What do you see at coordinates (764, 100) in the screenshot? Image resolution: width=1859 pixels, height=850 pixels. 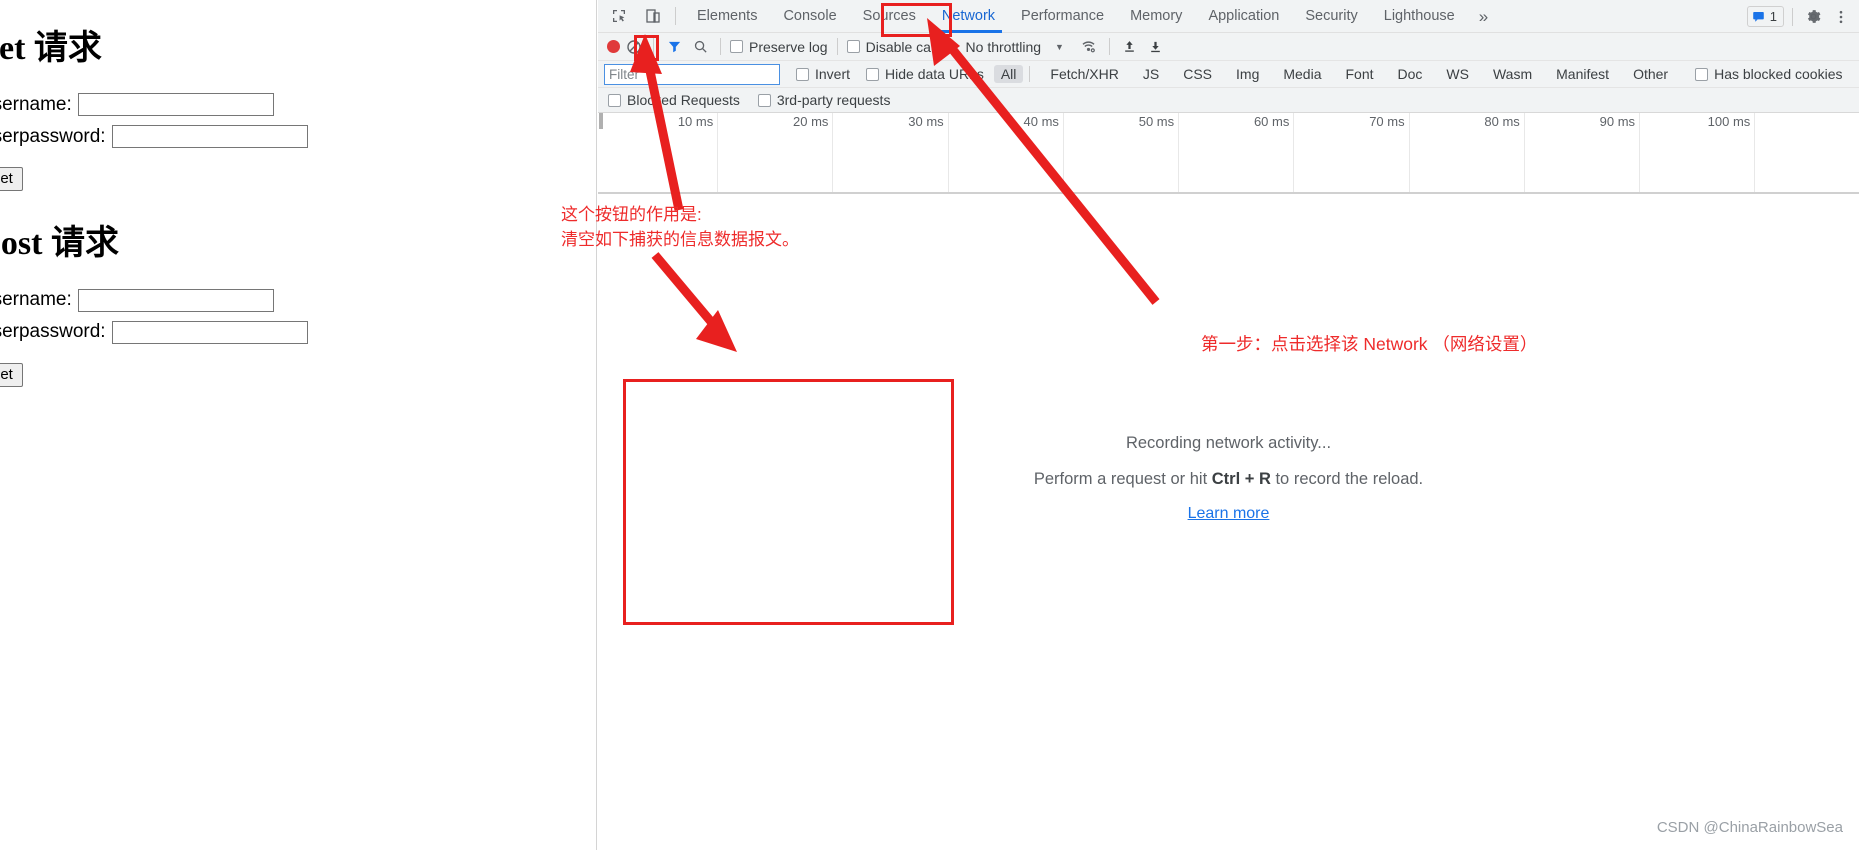 I see `third-party-requests-box` at bounding box center [764, 100].